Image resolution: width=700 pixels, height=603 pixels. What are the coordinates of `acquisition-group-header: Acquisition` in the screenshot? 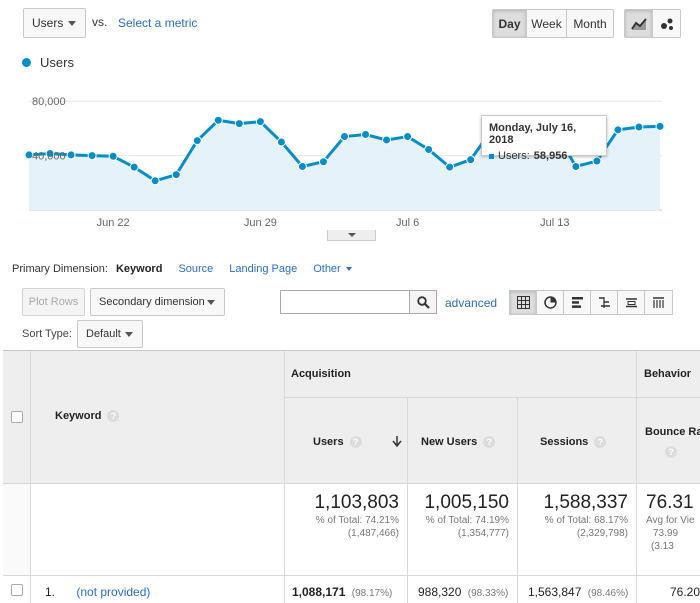 It's located at (461, 374).